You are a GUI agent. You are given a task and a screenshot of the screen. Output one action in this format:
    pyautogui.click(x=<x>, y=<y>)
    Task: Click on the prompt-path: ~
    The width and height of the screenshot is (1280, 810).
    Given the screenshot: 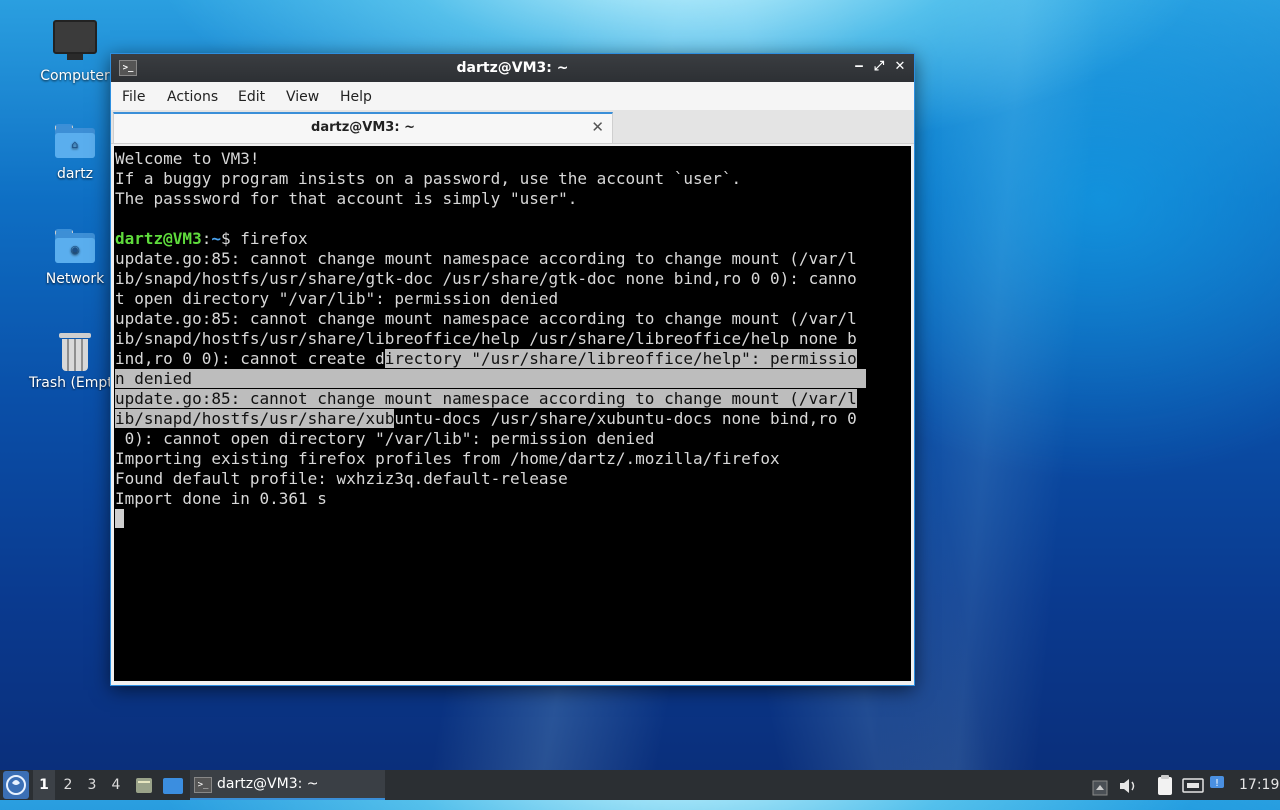 What is the action you would take?
    pyautogui.click(x=216, y=238)
    